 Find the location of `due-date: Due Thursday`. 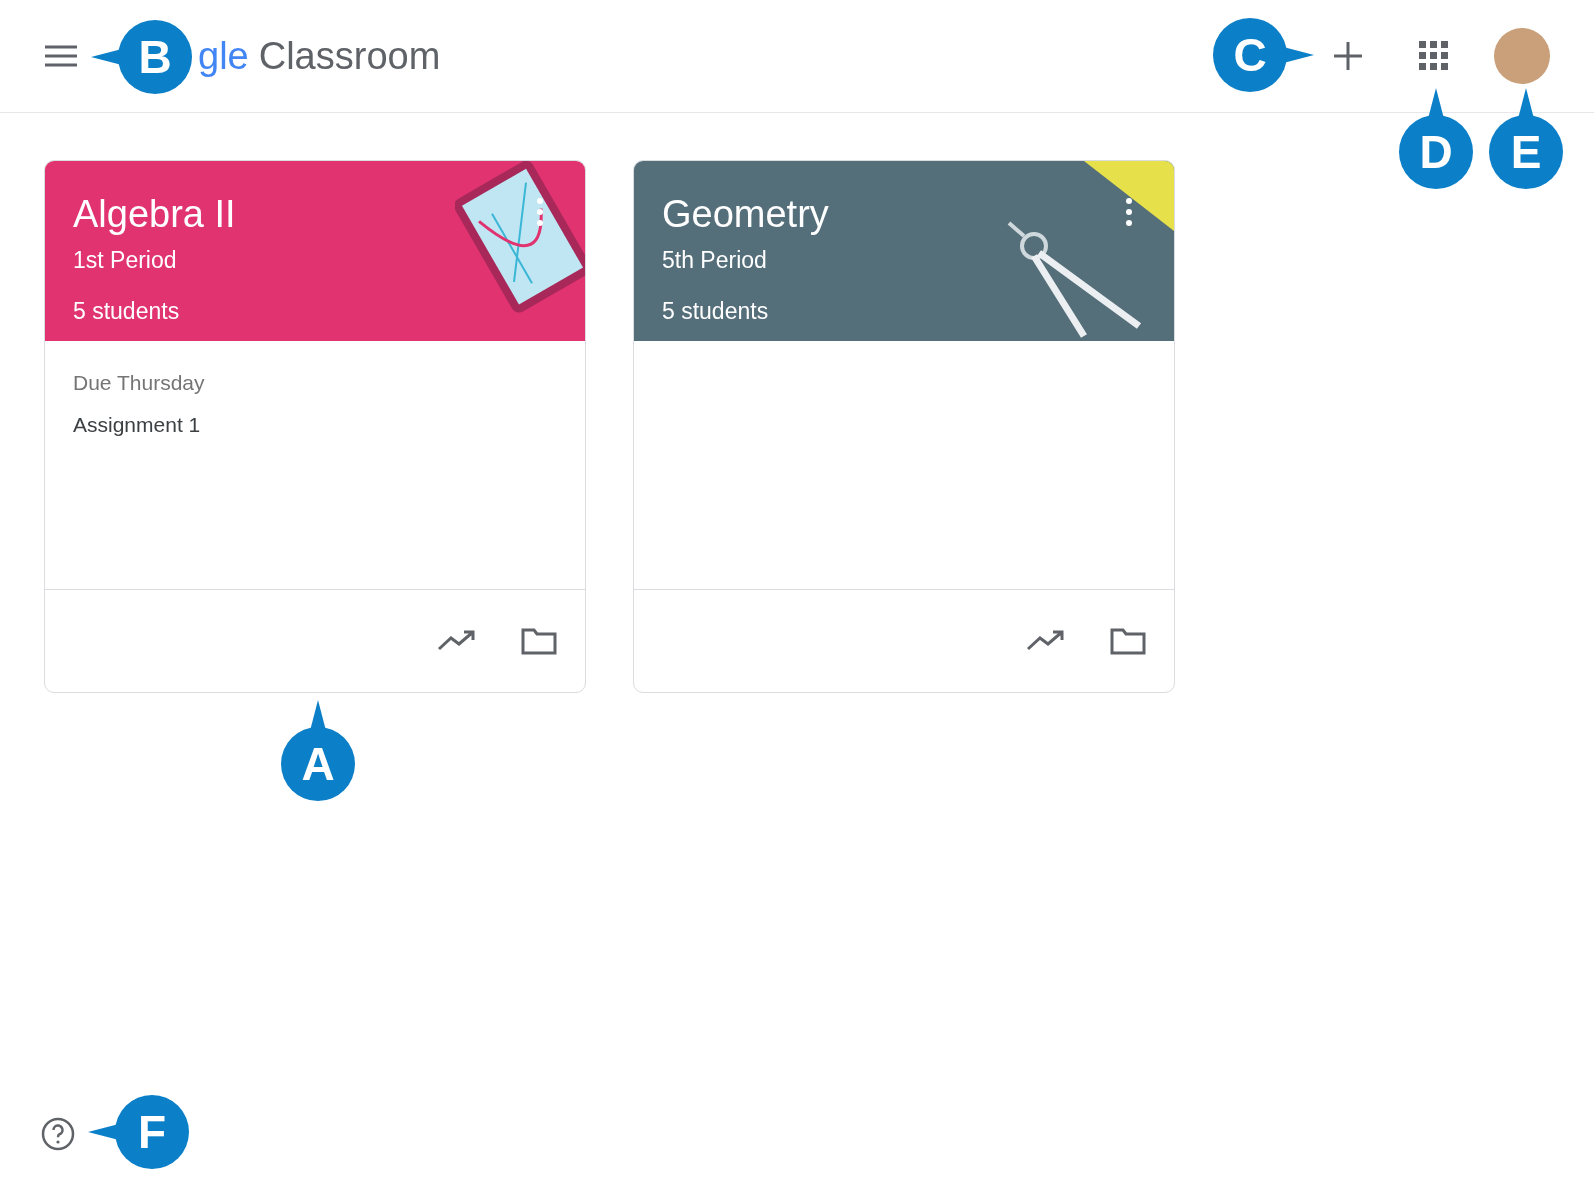

due-date: Due Thursday is located at coordinates (139, 383).